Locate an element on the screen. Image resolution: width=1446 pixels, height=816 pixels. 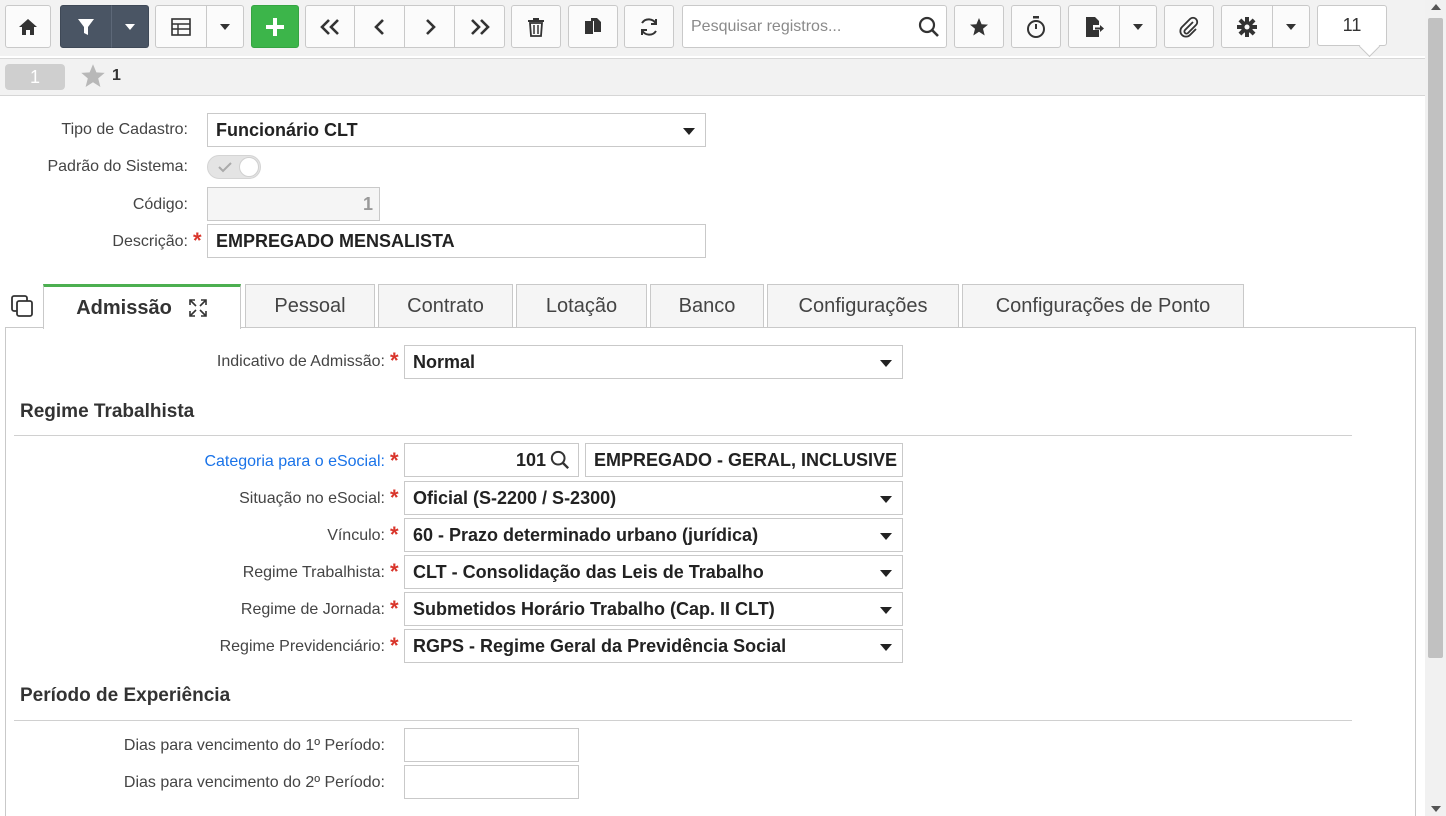
indicativo-select: Normal is located at coordinates (653, 362).